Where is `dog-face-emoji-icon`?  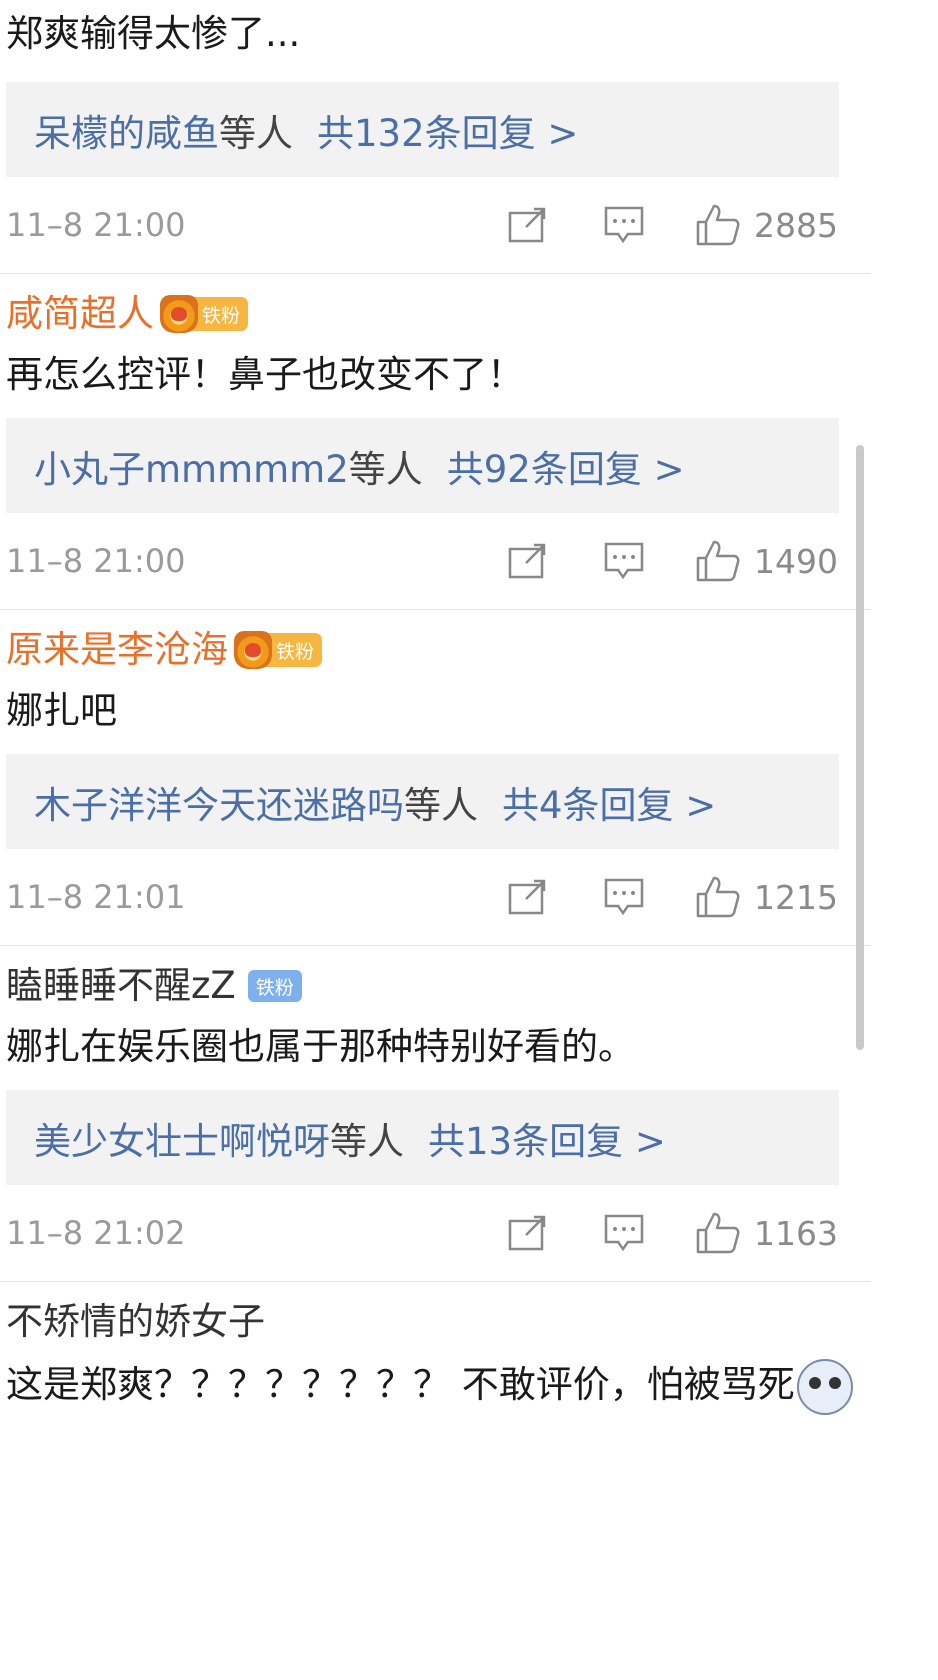 dog-face-emoji-icon is located at coordinates (824, 1386).